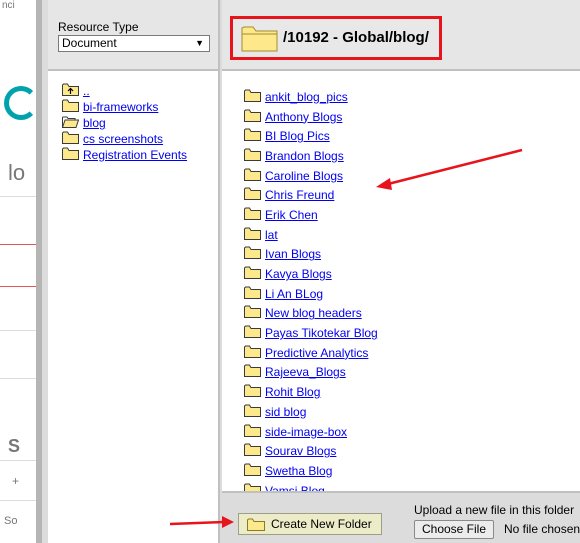  Describe the element at coordinates (306, 432) in the screenshot. I see `folder-link: side-image-box` at that location.